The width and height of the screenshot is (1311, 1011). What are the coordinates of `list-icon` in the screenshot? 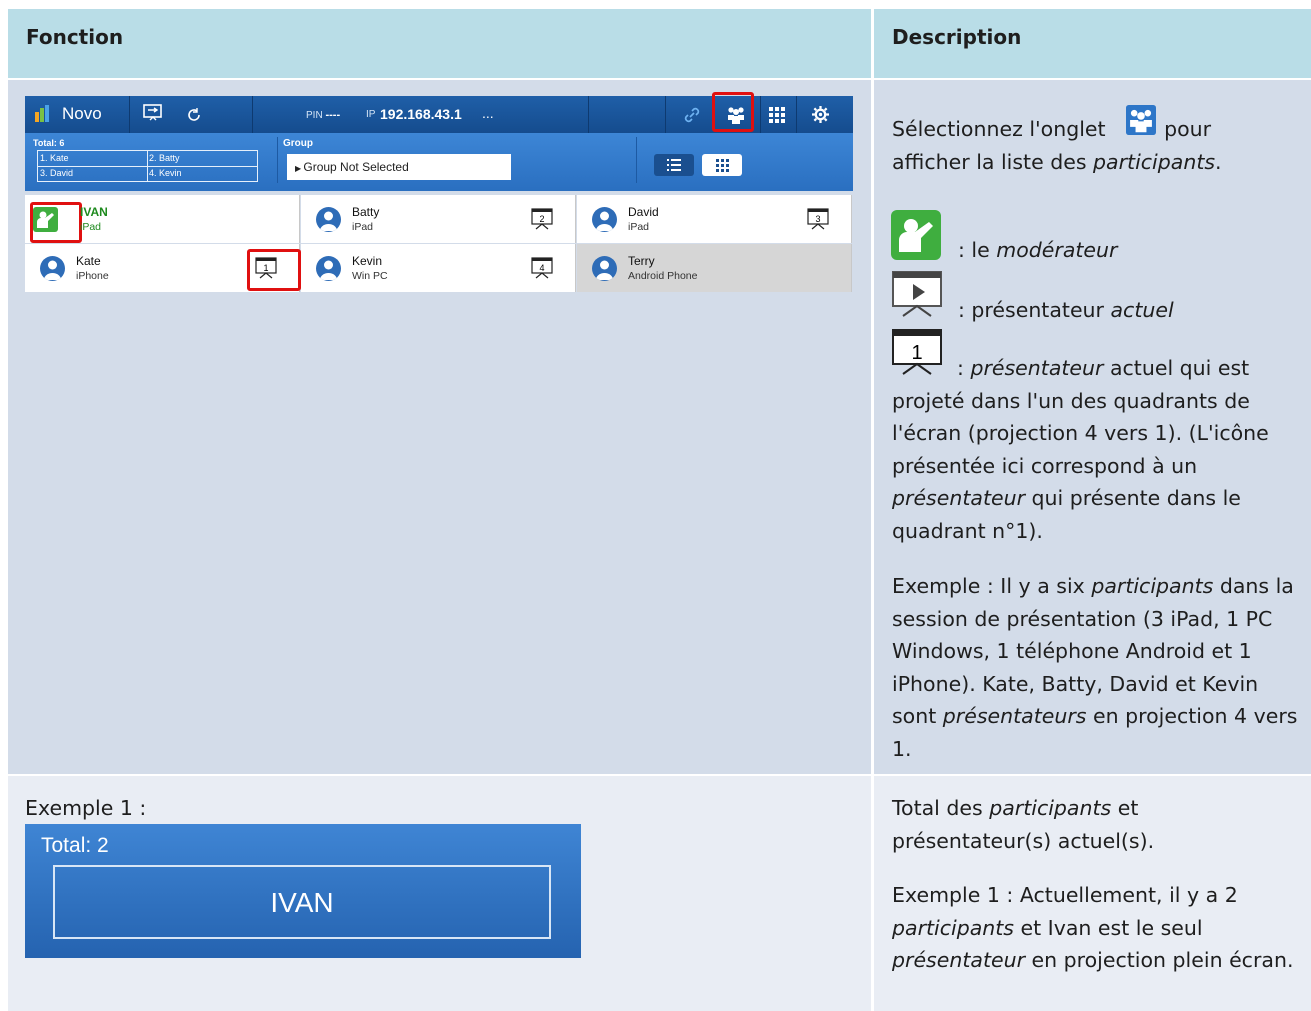 It's located at (674, 165).